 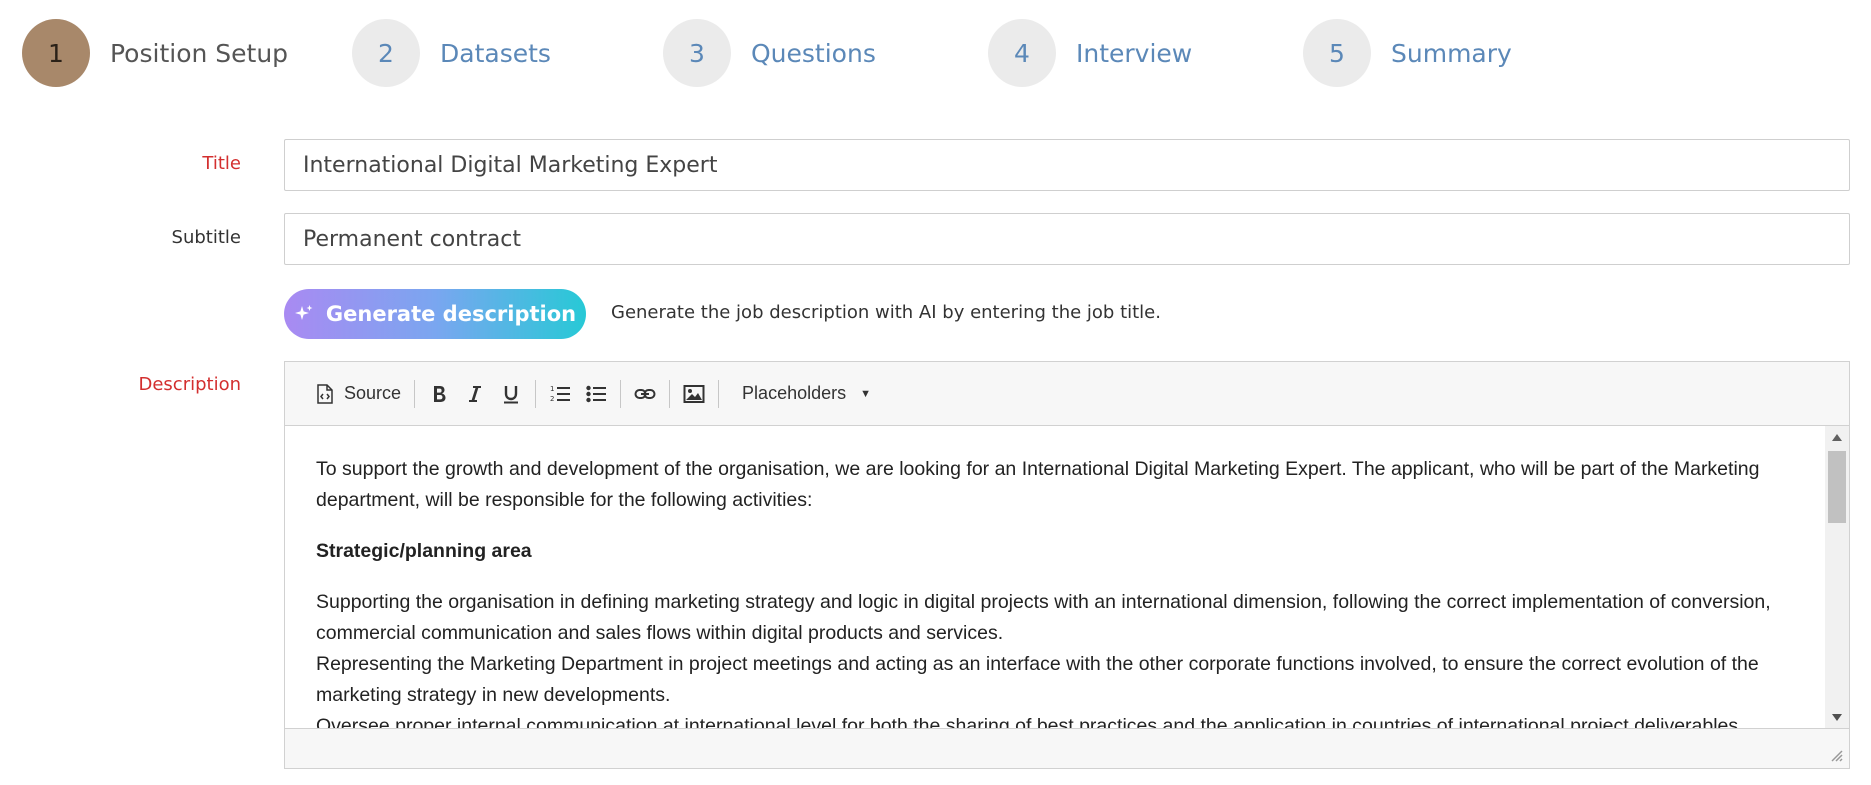 I want to click on source-label: Source, so click(x=373, y=393).